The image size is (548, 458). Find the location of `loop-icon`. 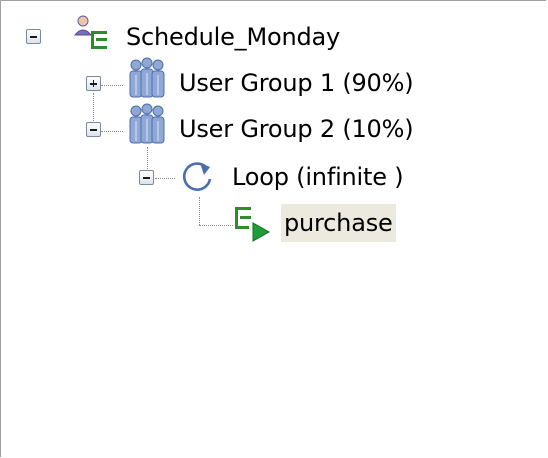

loop-icon is located at coordinates (197, 176).